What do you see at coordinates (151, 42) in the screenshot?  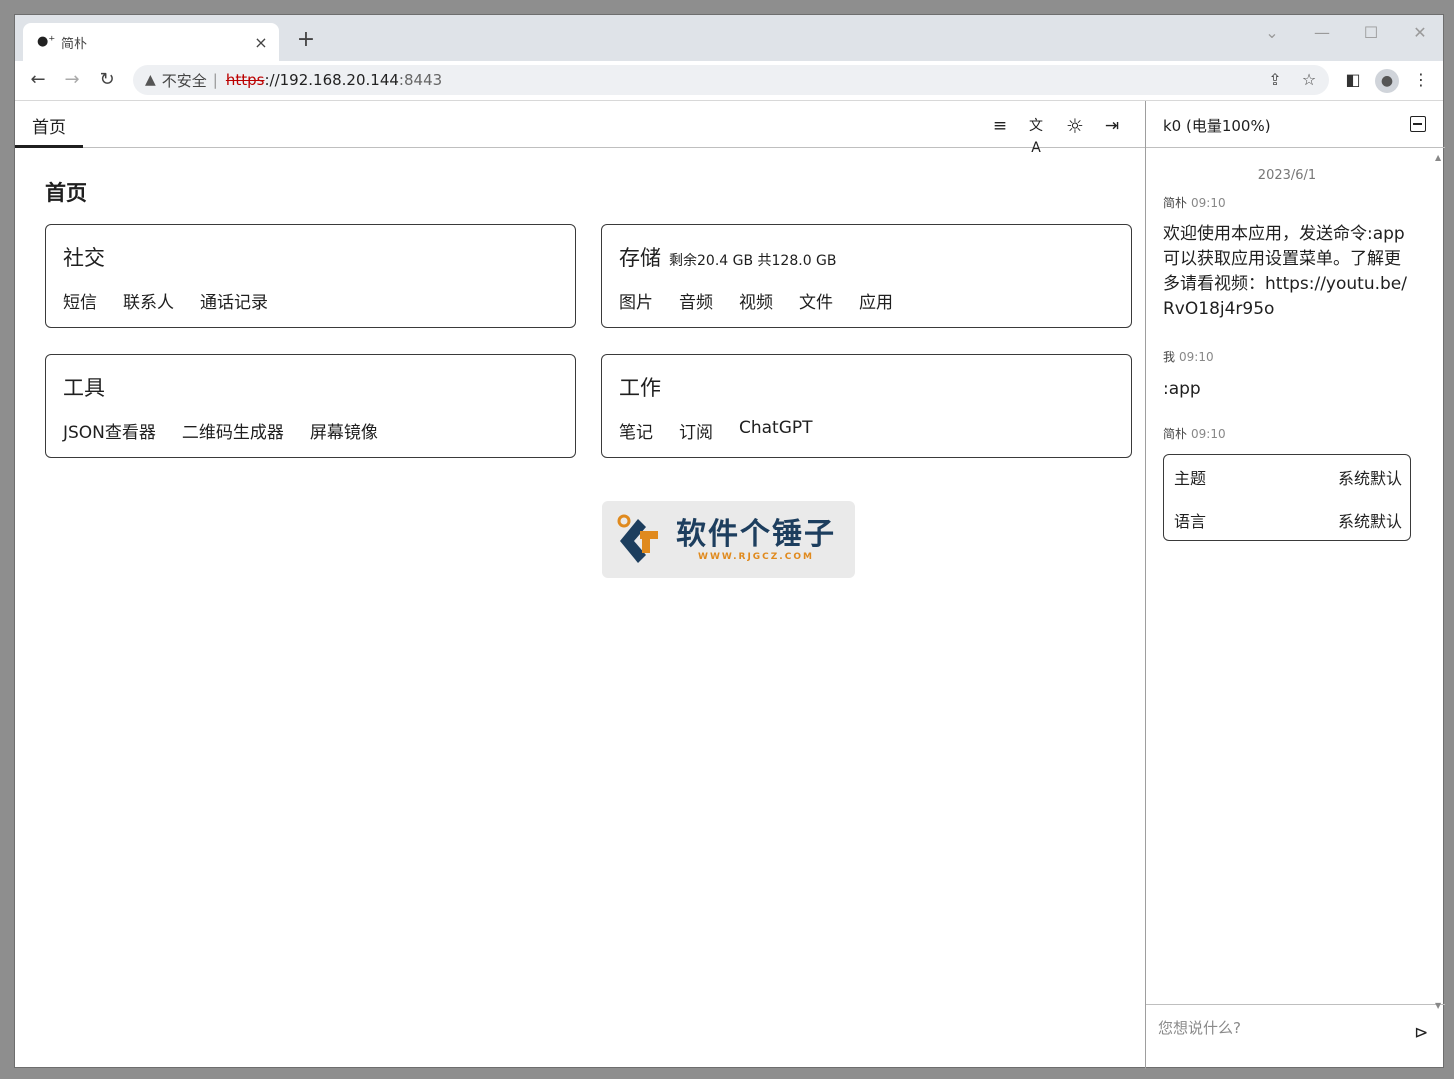 I see `browser-tab: ●⁺ 简朴 ×` at bounding box center [151, 42].